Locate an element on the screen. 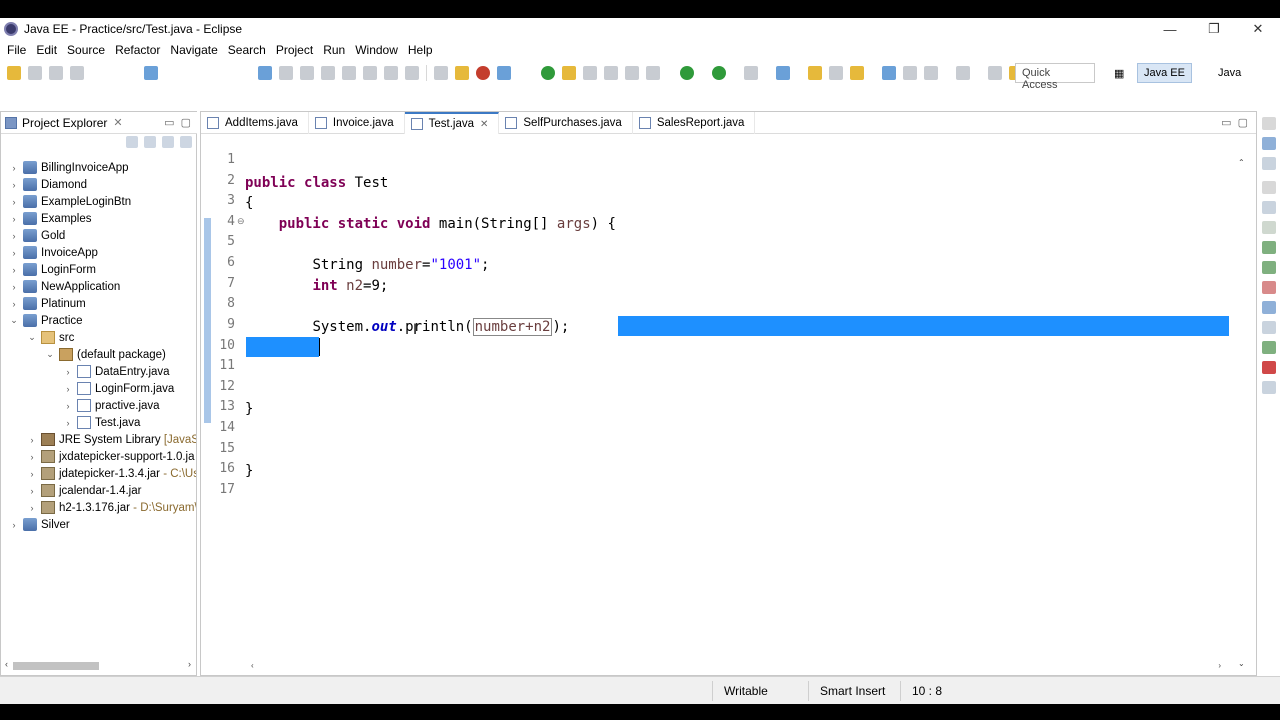  new-icon is located at coordinates (14, 73).